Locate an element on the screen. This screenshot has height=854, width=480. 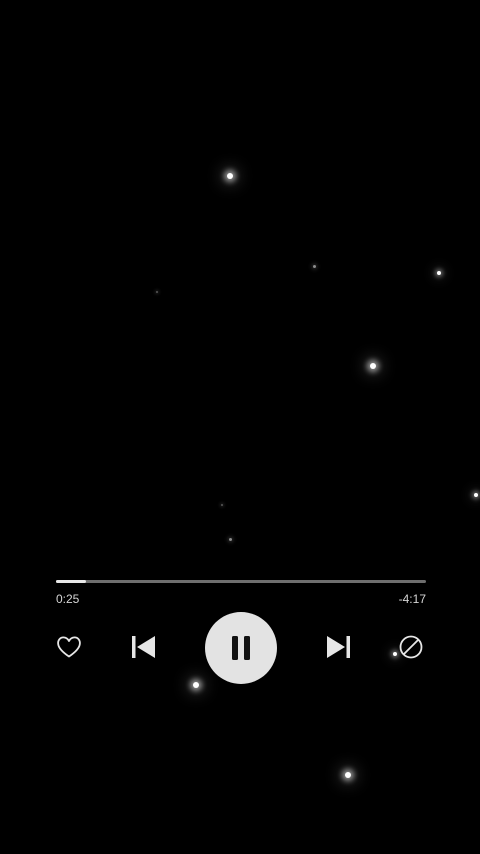
pause-button is located at coordinates (241, 648).